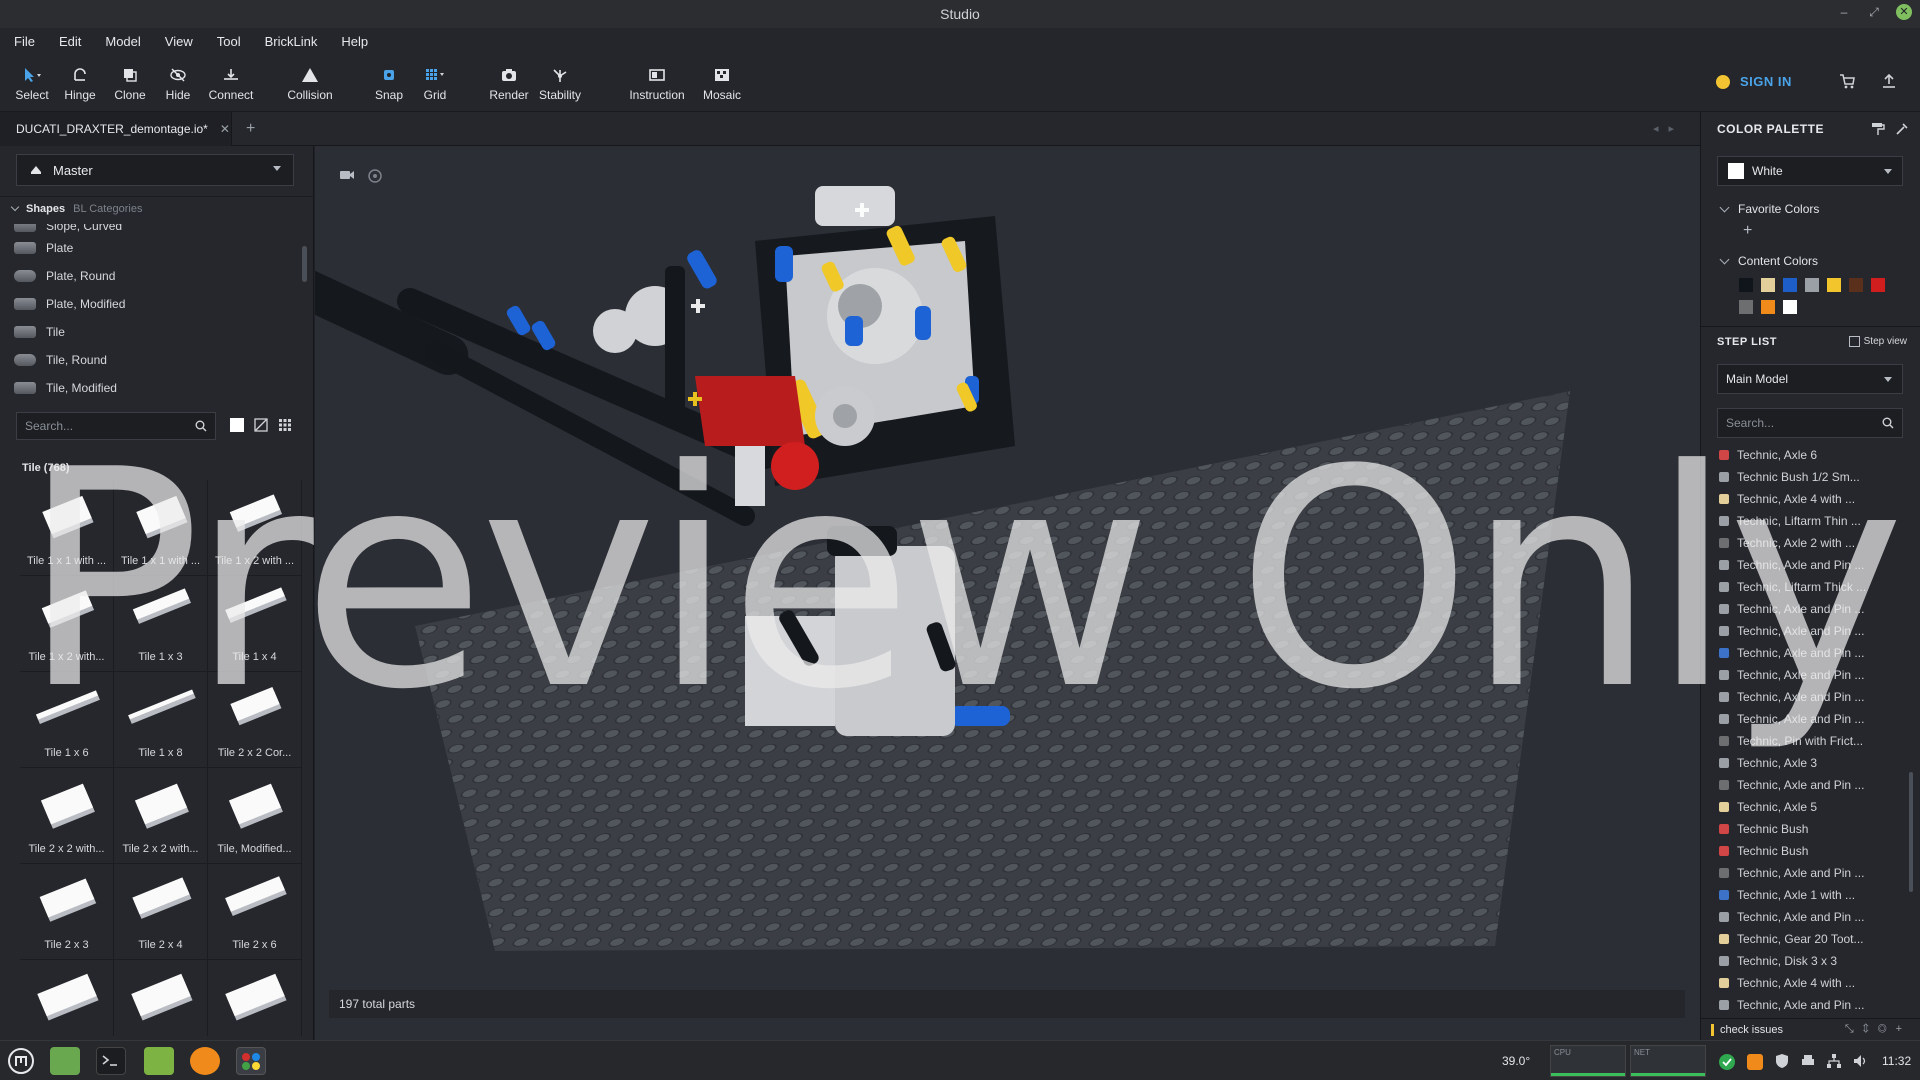 This screenshot has width=1920, height=1080. What do you see at coordinates (1754, 81) in the screenshot?
I see `sign-in-button: SIGN IN` at bounding box center [1754, 81].